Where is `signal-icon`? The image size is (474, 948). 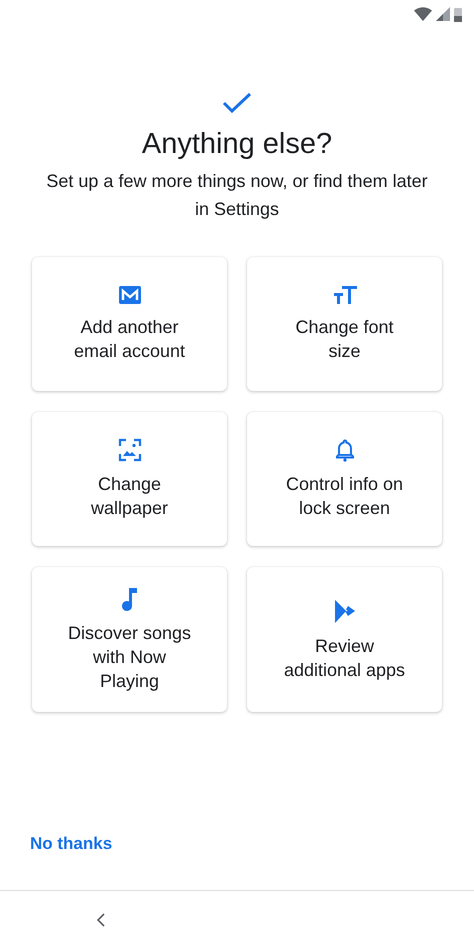
signal-icon is located at coordinates (443, 14).